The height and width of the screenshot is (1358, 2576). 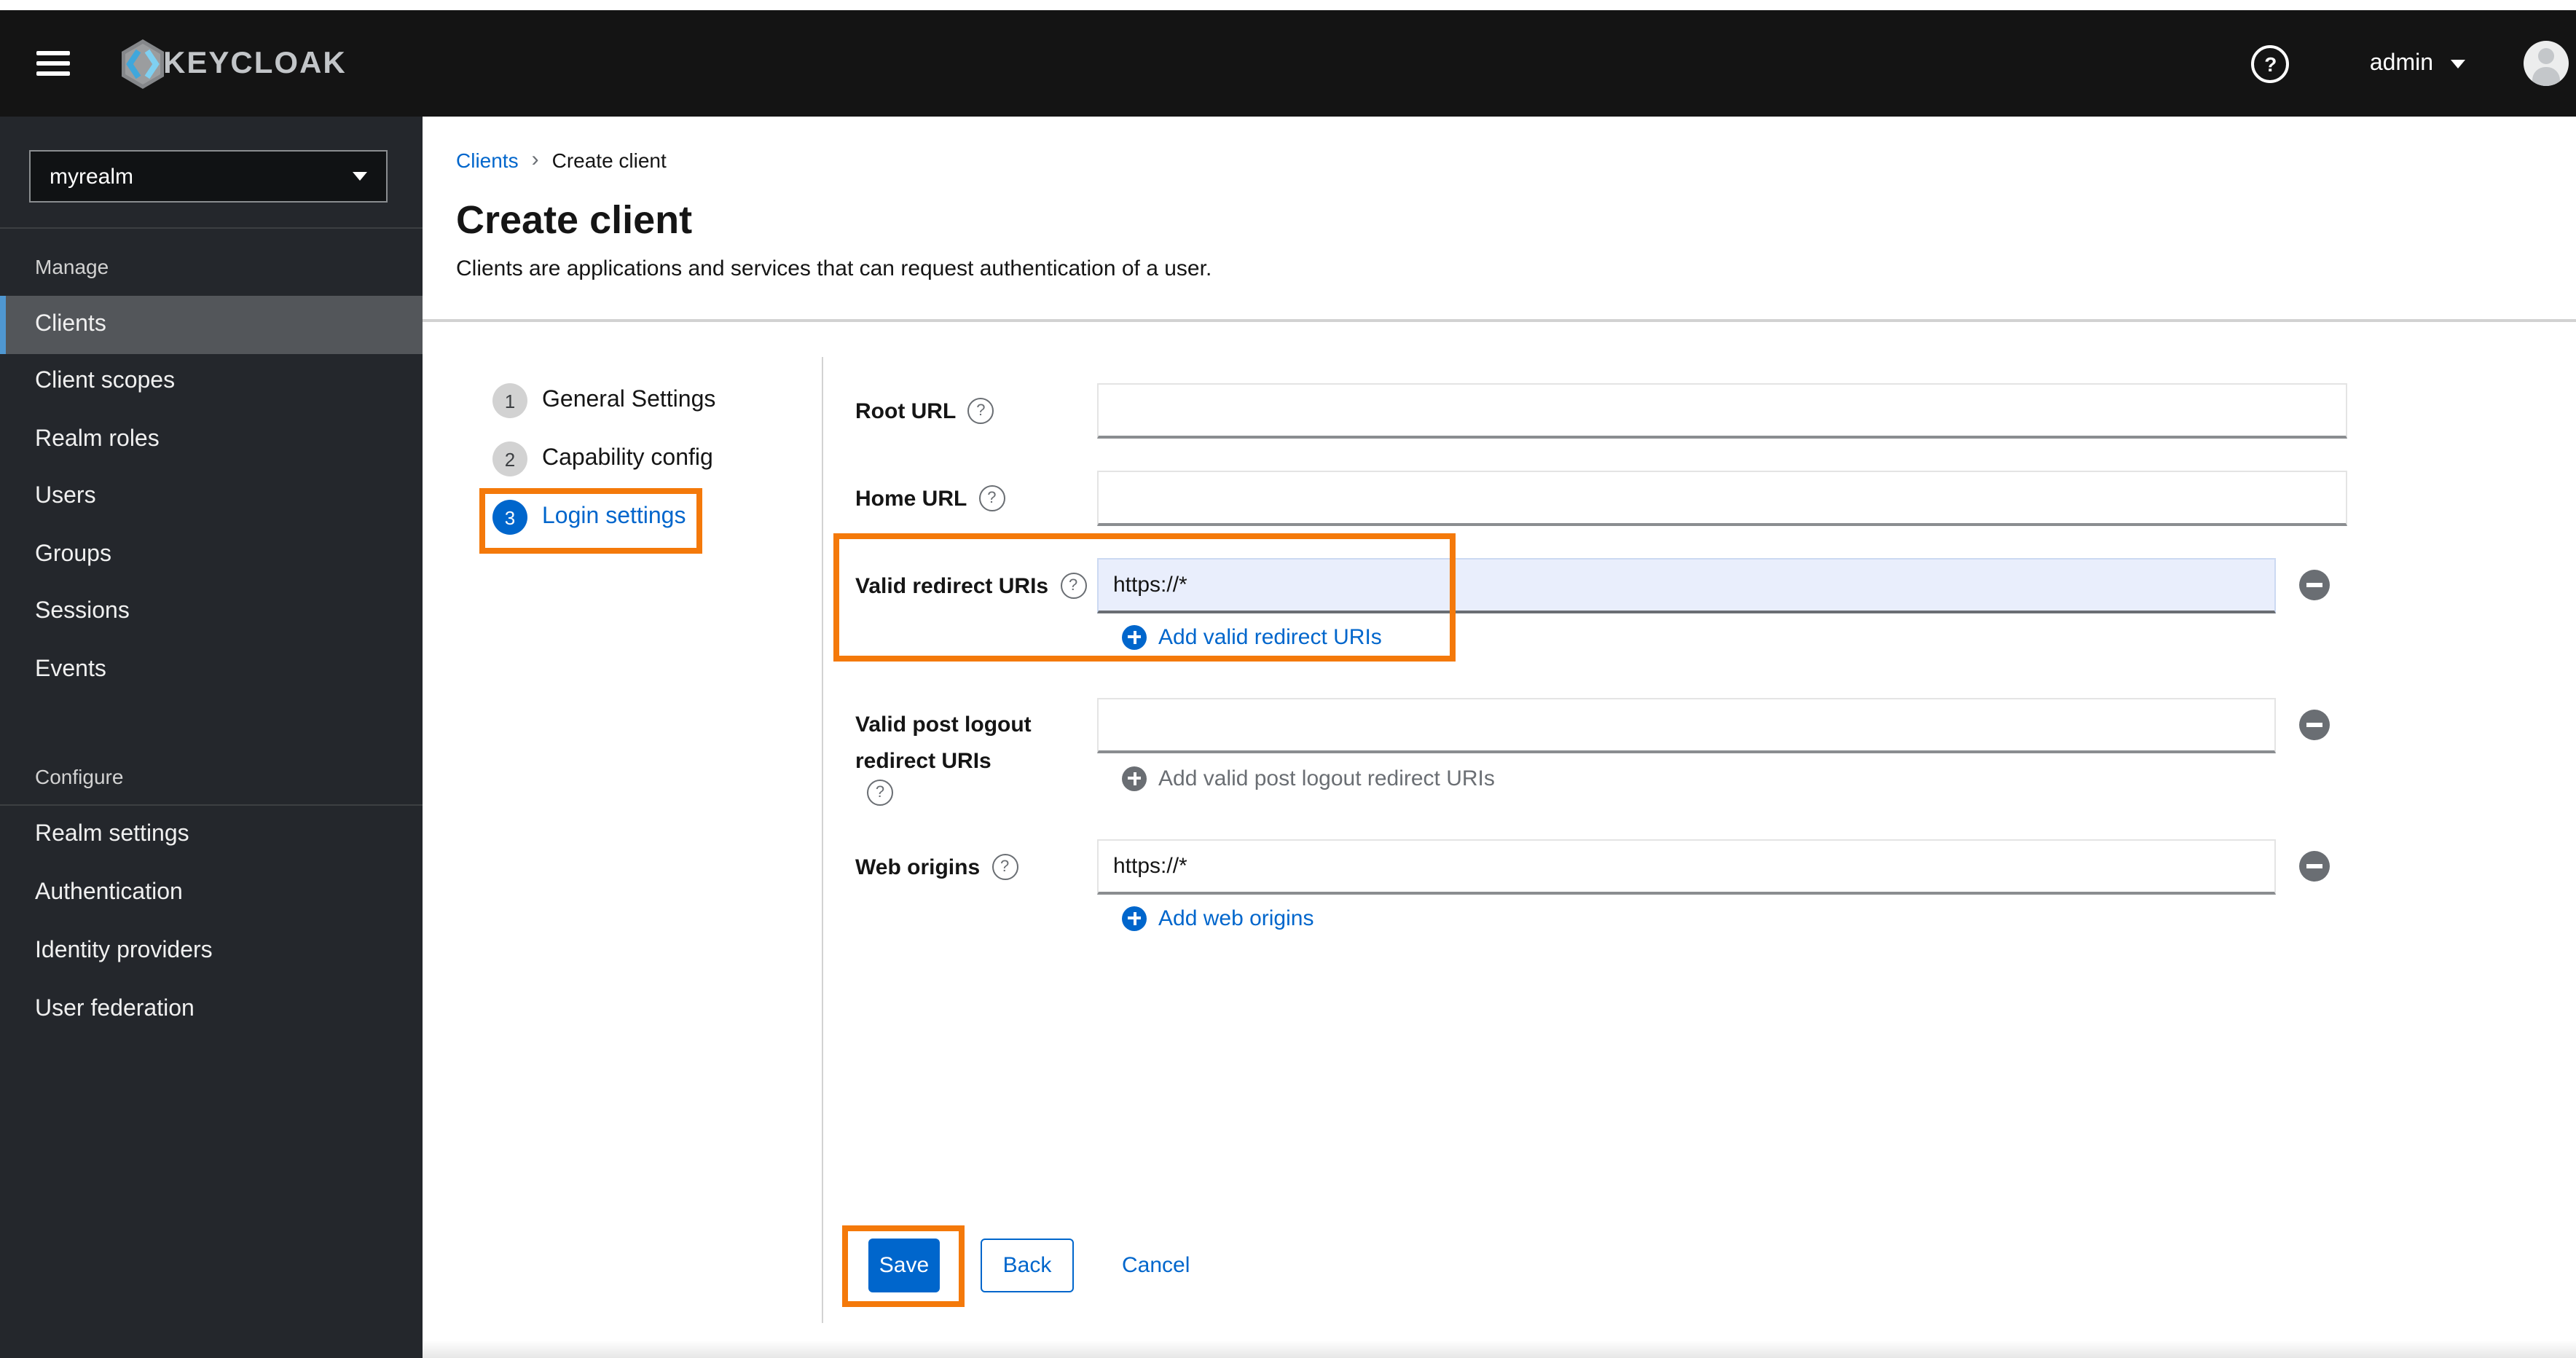 I want to click on valid-post-logout-input, so click(x=1687, y=725).